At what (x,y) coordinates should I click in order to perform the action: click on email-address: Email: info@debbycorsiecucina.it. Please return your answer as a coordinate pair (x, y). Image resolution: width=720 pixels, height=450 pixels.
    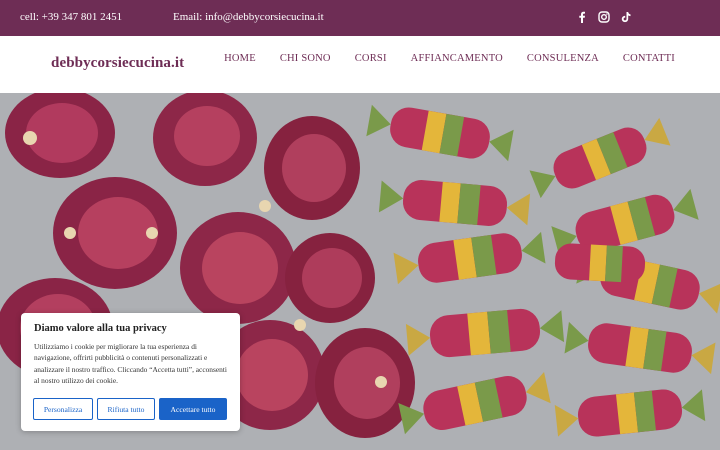
    Looking at the image, I should click on (248, 17).